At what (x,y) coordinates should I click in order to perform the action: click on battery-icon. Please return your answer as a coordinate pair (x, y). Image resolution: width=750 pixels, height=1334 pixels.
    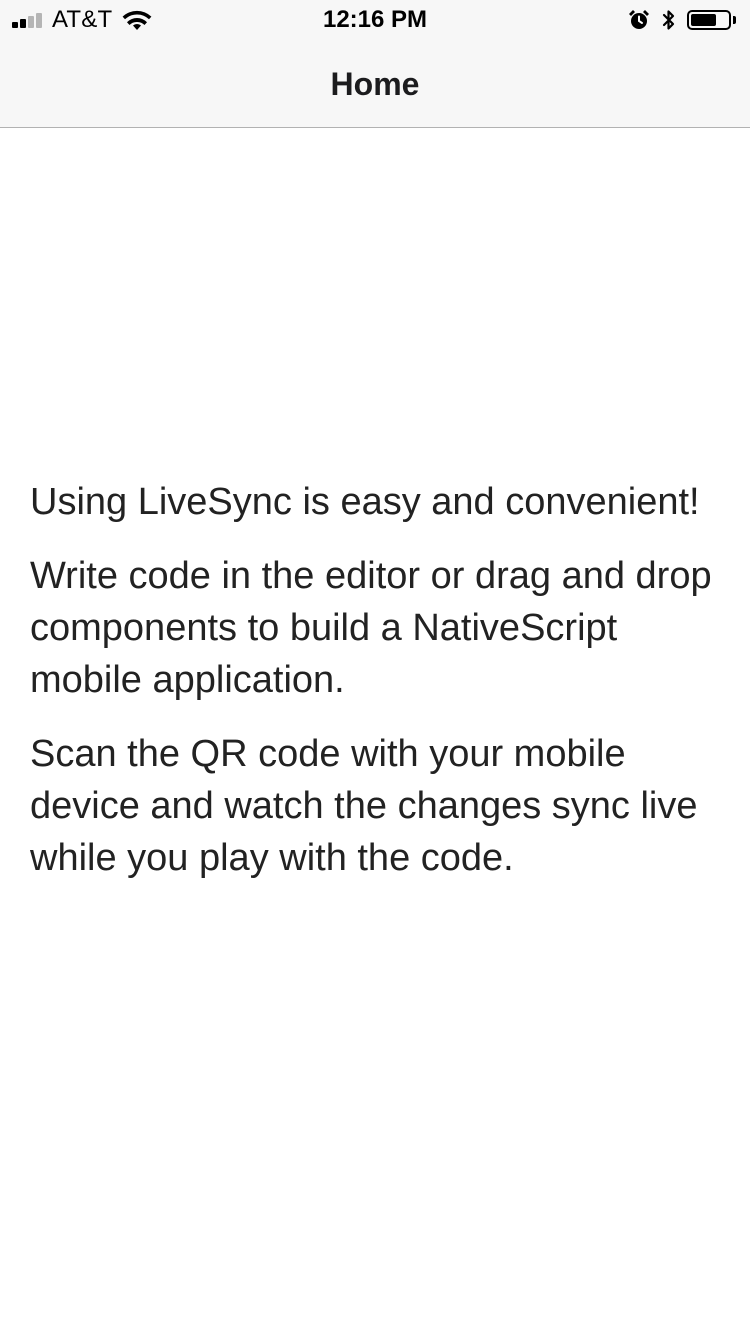
    Looking at the image, I should click on (709, 20).